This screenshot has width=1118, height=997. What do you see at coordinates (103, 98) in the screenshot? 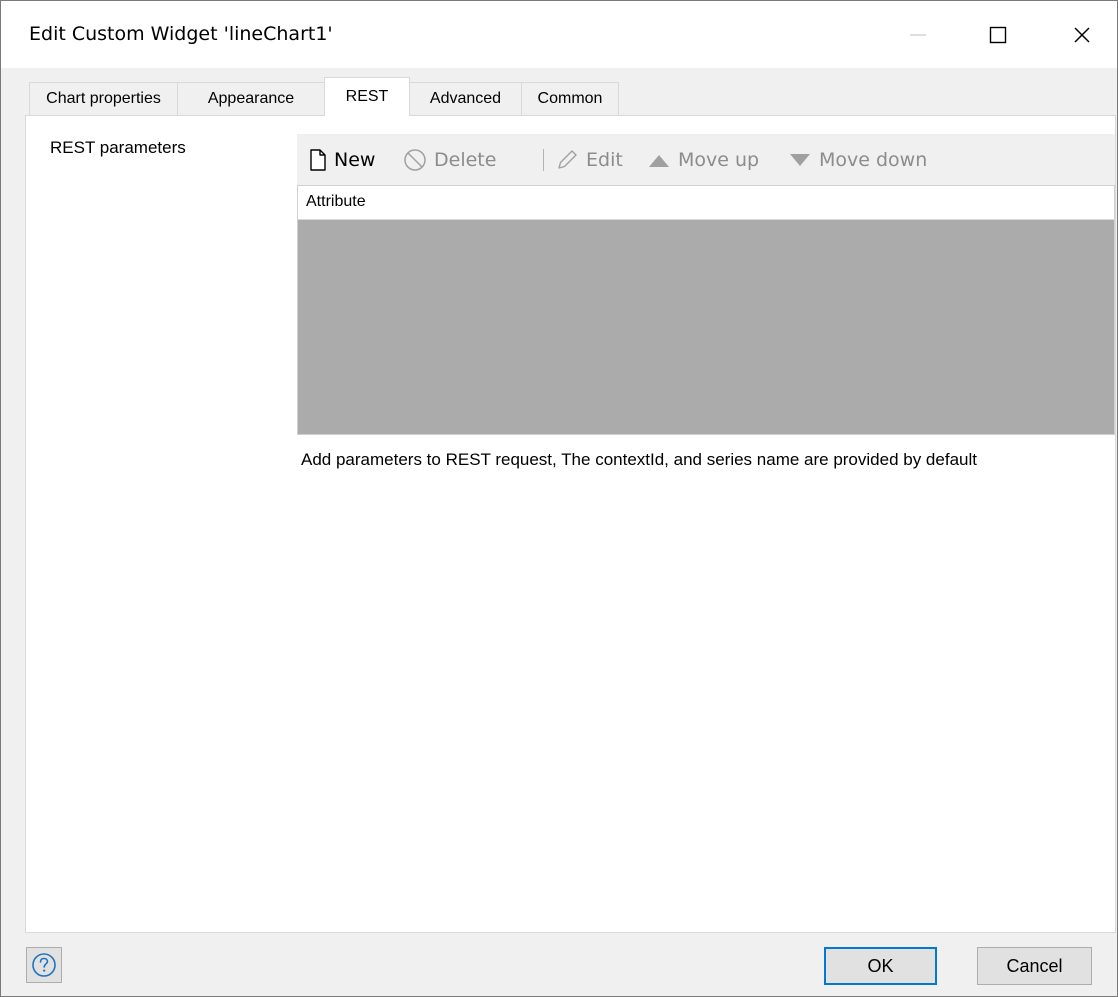
I see `tab-chart-properties: Chart properties` at bounding box center [103, 98].